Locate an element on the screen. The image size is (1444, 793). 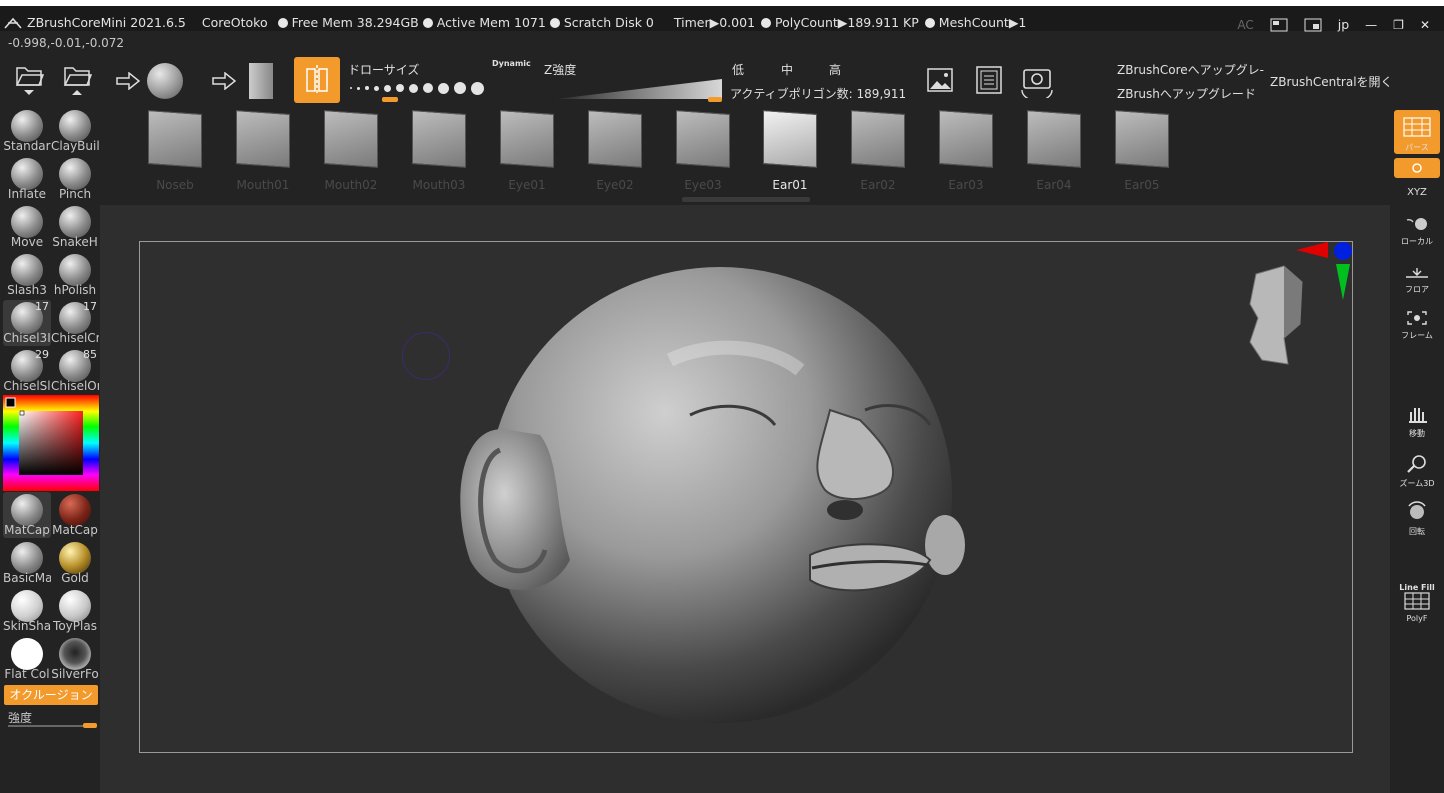
shelf-item: Ear03 is located at coordinates (966, 151).